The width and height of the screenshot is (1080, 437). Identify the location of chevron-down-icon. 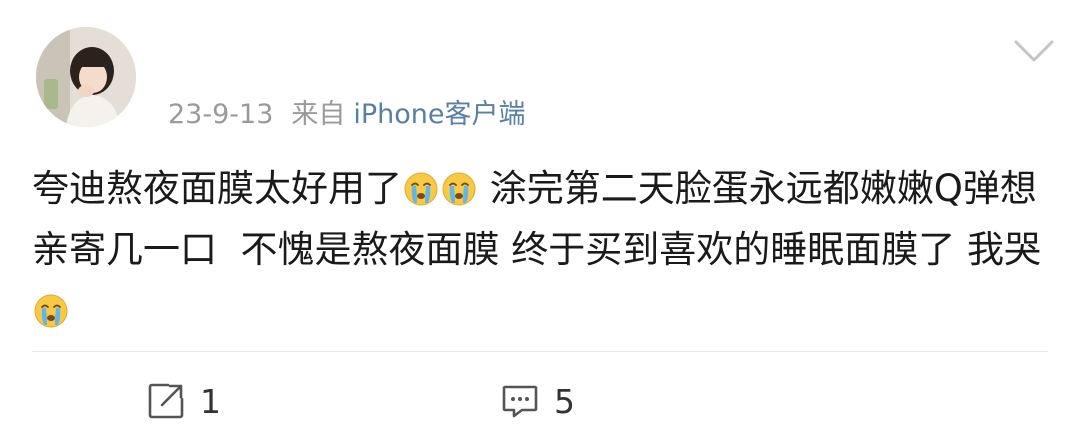
(1034, 51).